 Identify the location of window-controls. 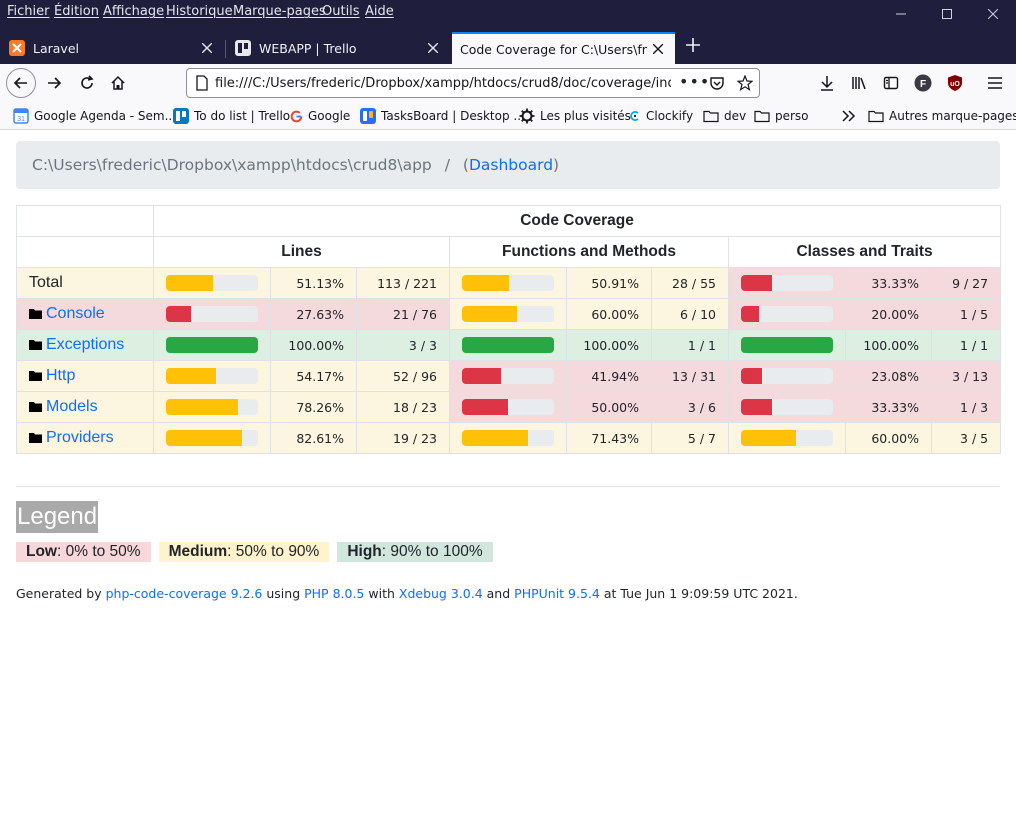
(947, 14).